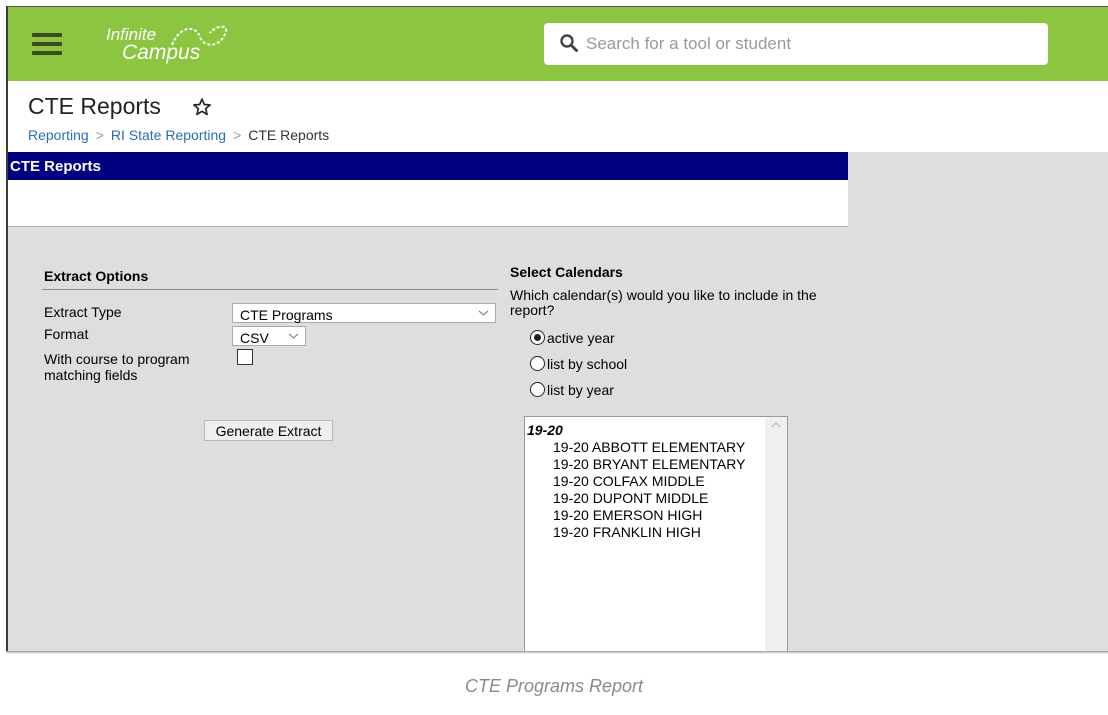  What do you see at coordinates (688, 44) in the screenshot?
I see `search-input: Search for a tool or student` at bounding box center [688, 44].